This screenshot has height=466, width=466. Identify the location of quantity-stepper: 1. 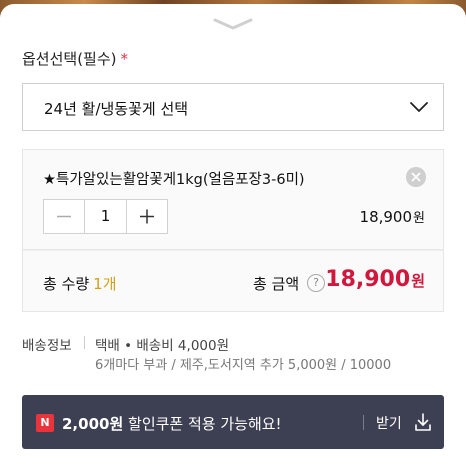
(105, 216).